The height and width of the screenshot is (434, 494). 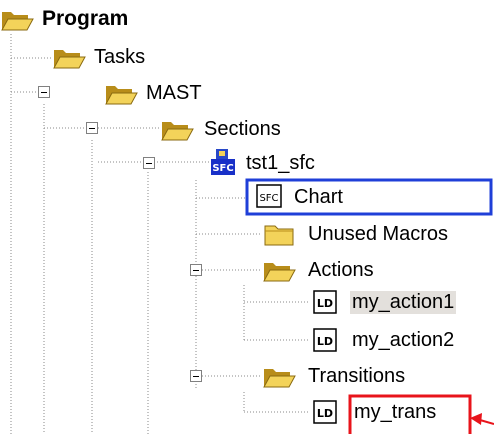 I want to click on tree-item-transitions: Transitions, so click(x=333, y=376).